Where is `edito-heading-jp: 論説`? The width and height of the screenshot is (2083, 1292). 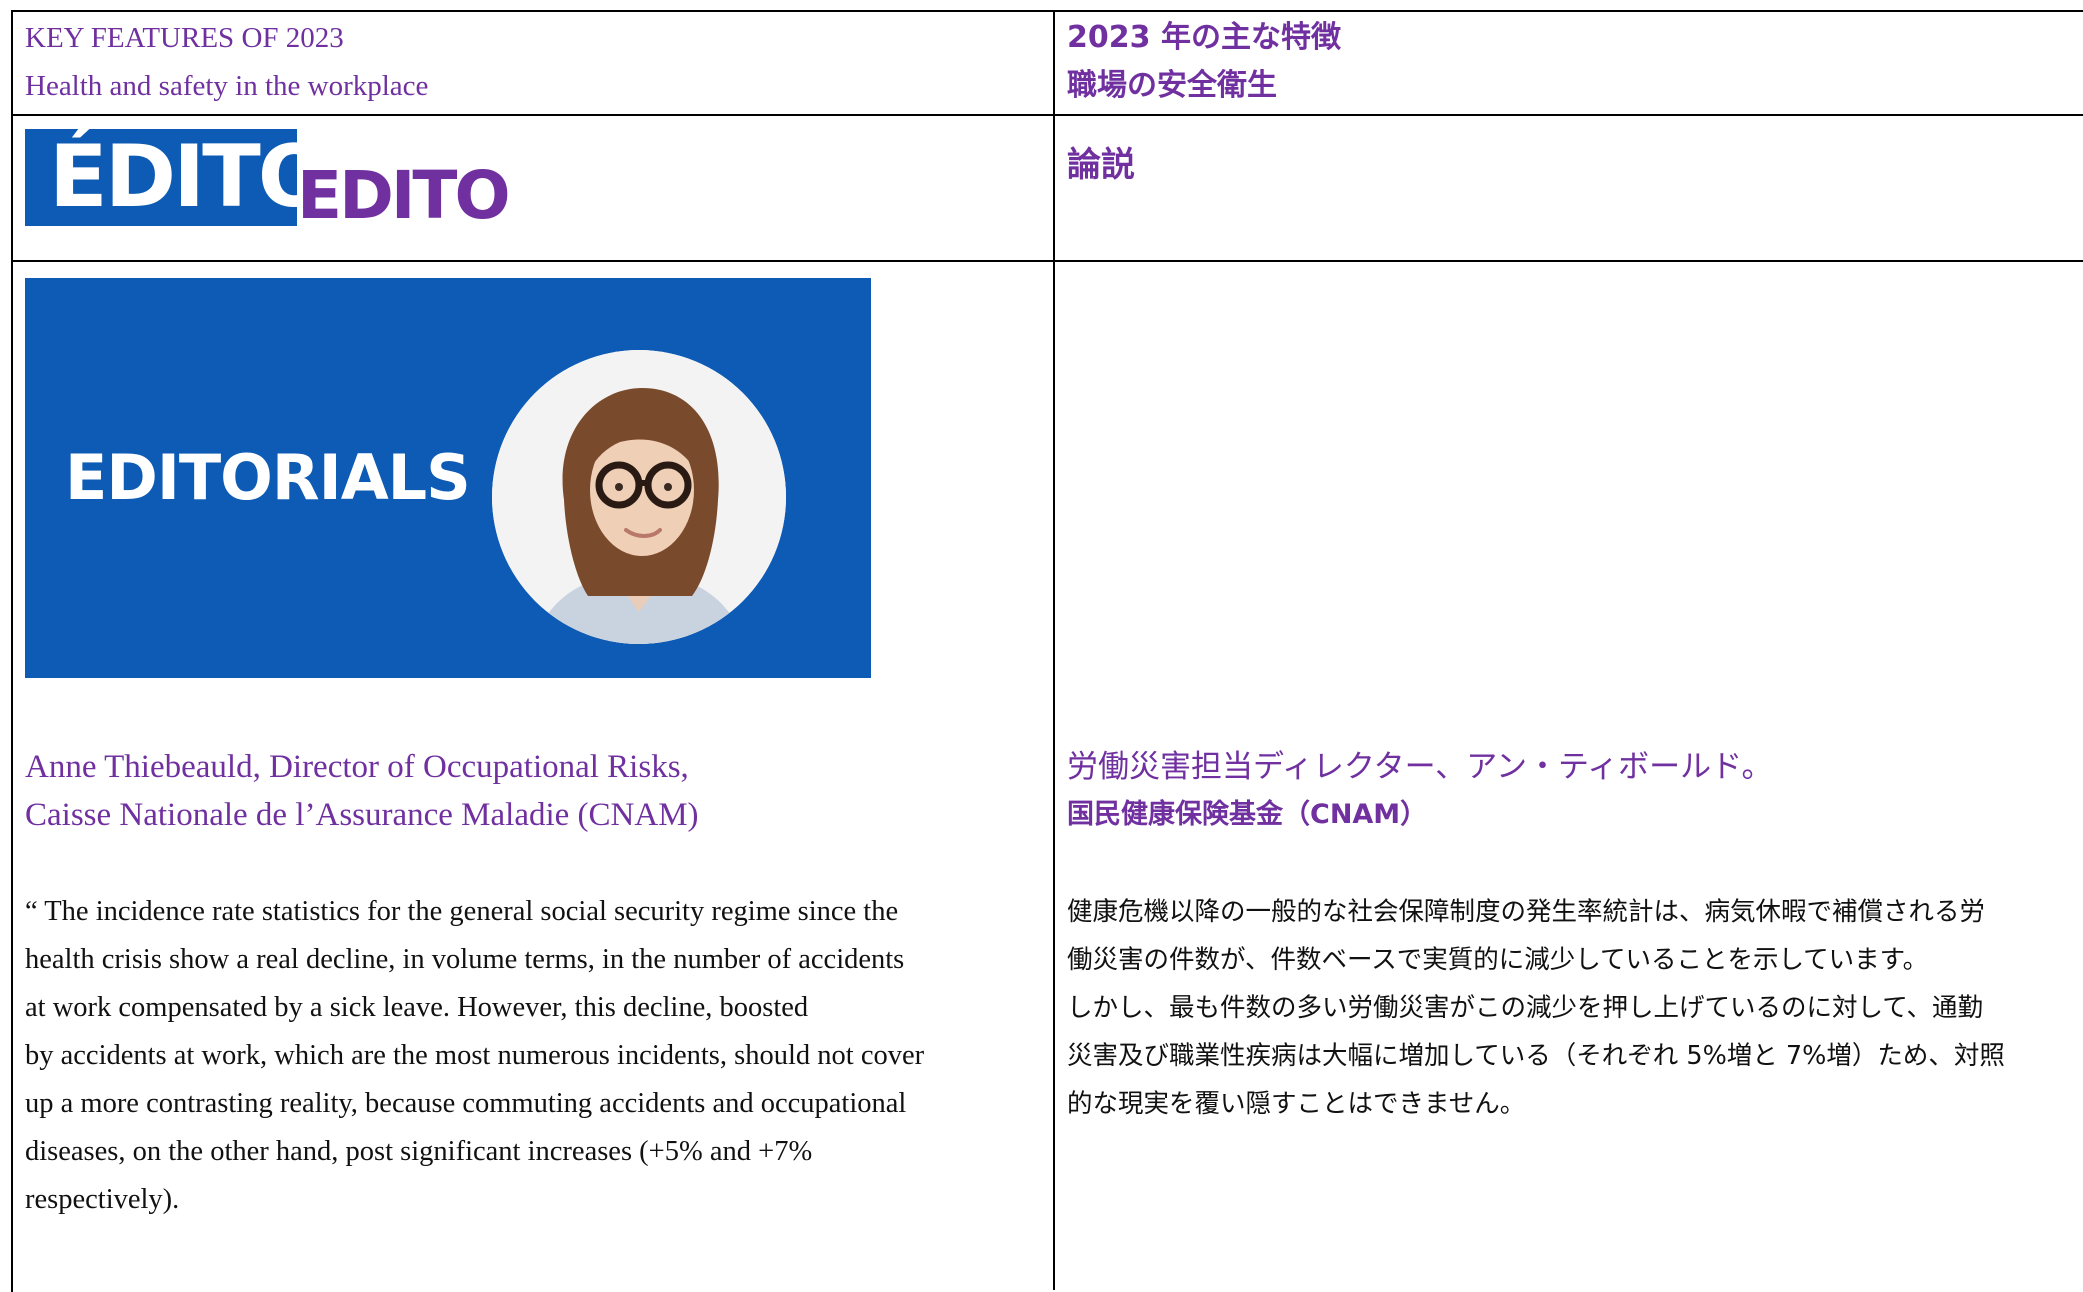
edito-heading-jp: 論説 is located at coordinates (1101, 165).